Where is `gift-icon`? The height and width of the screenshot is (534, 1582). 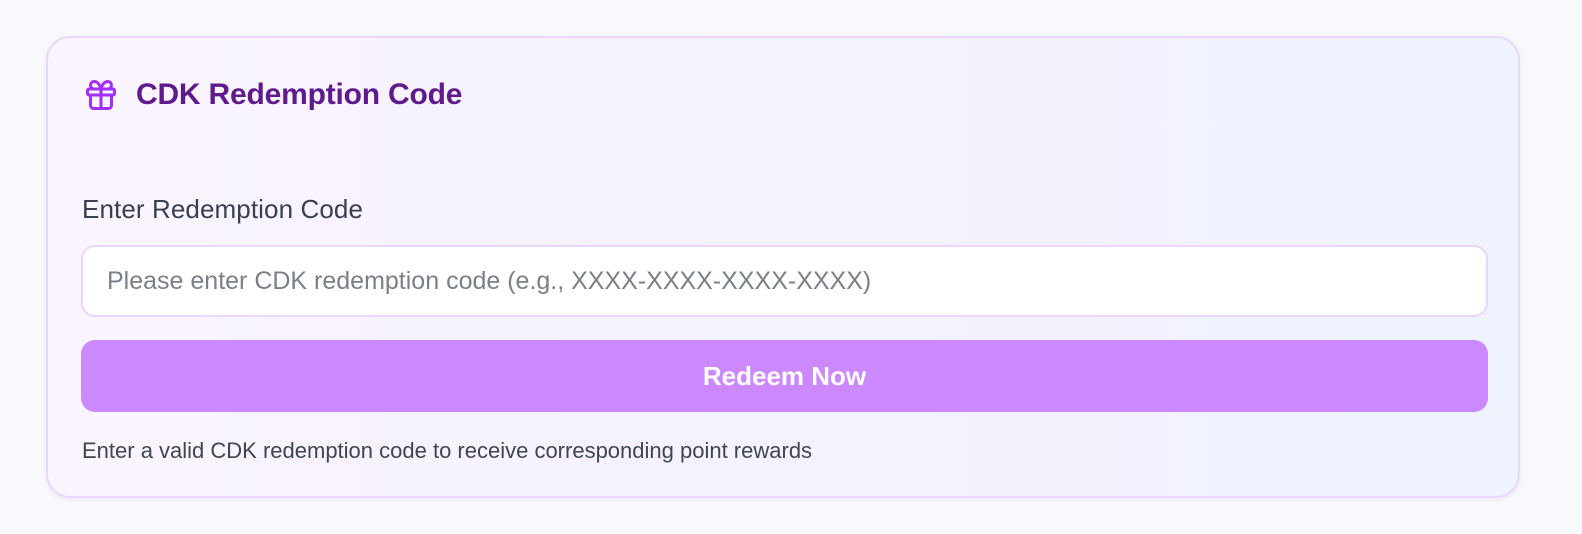
gift-icon is located at coordinates (101, 95).